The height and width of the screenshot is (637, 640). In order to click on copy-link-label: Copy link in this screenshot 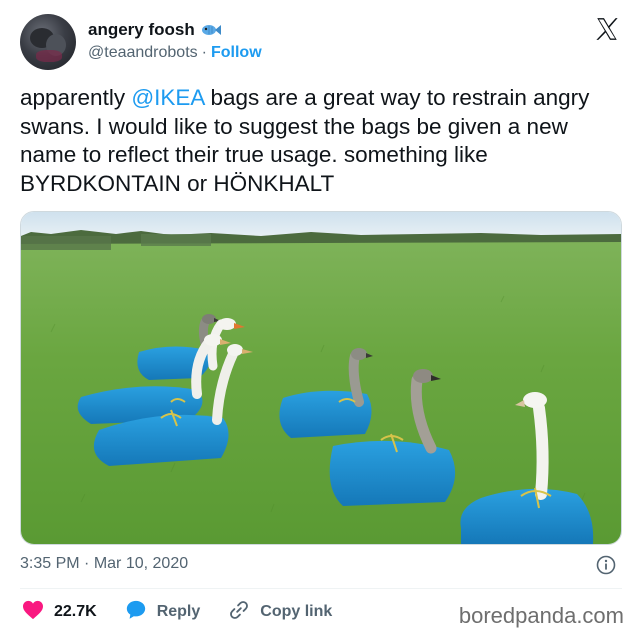, I will do `click(296, 611)`.